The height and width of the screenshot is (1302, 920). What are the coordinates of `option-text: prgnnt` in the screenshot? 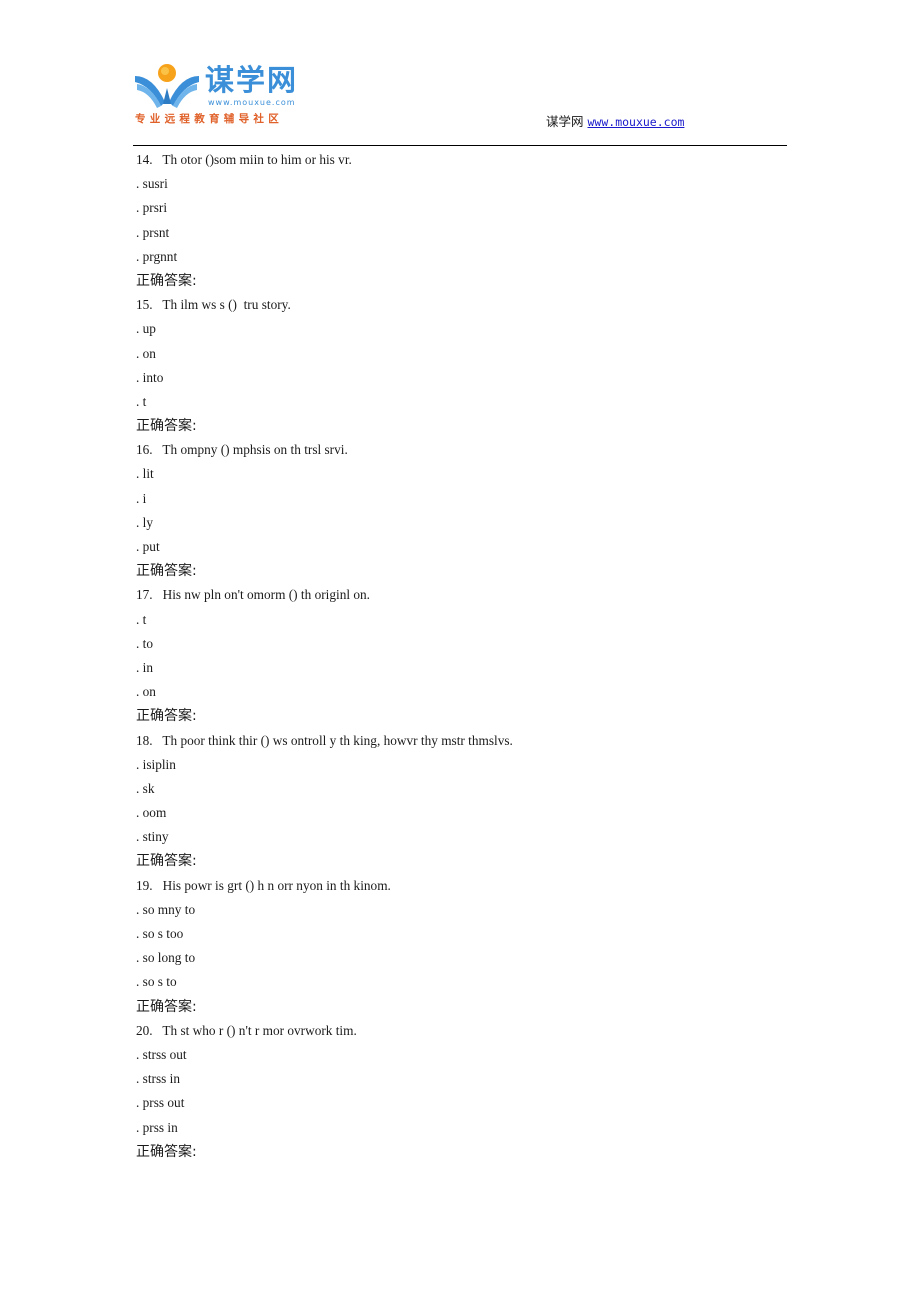 It's located at (160, 256).